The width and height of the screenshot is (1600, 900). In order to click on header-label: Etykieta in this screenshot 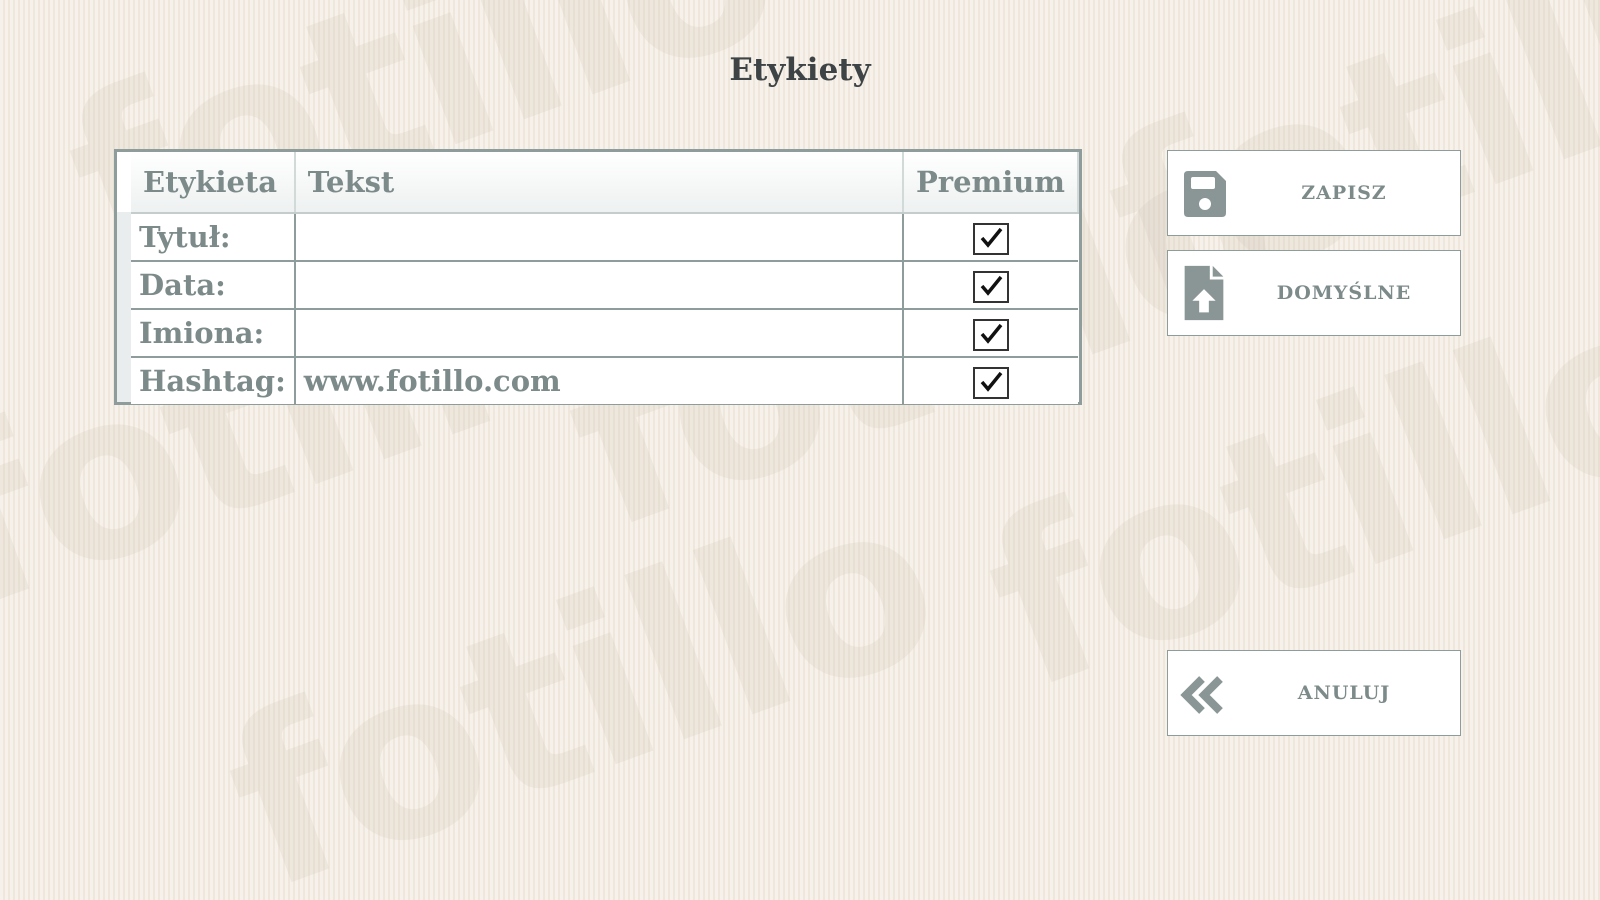, I will do `click(213, 183)`.